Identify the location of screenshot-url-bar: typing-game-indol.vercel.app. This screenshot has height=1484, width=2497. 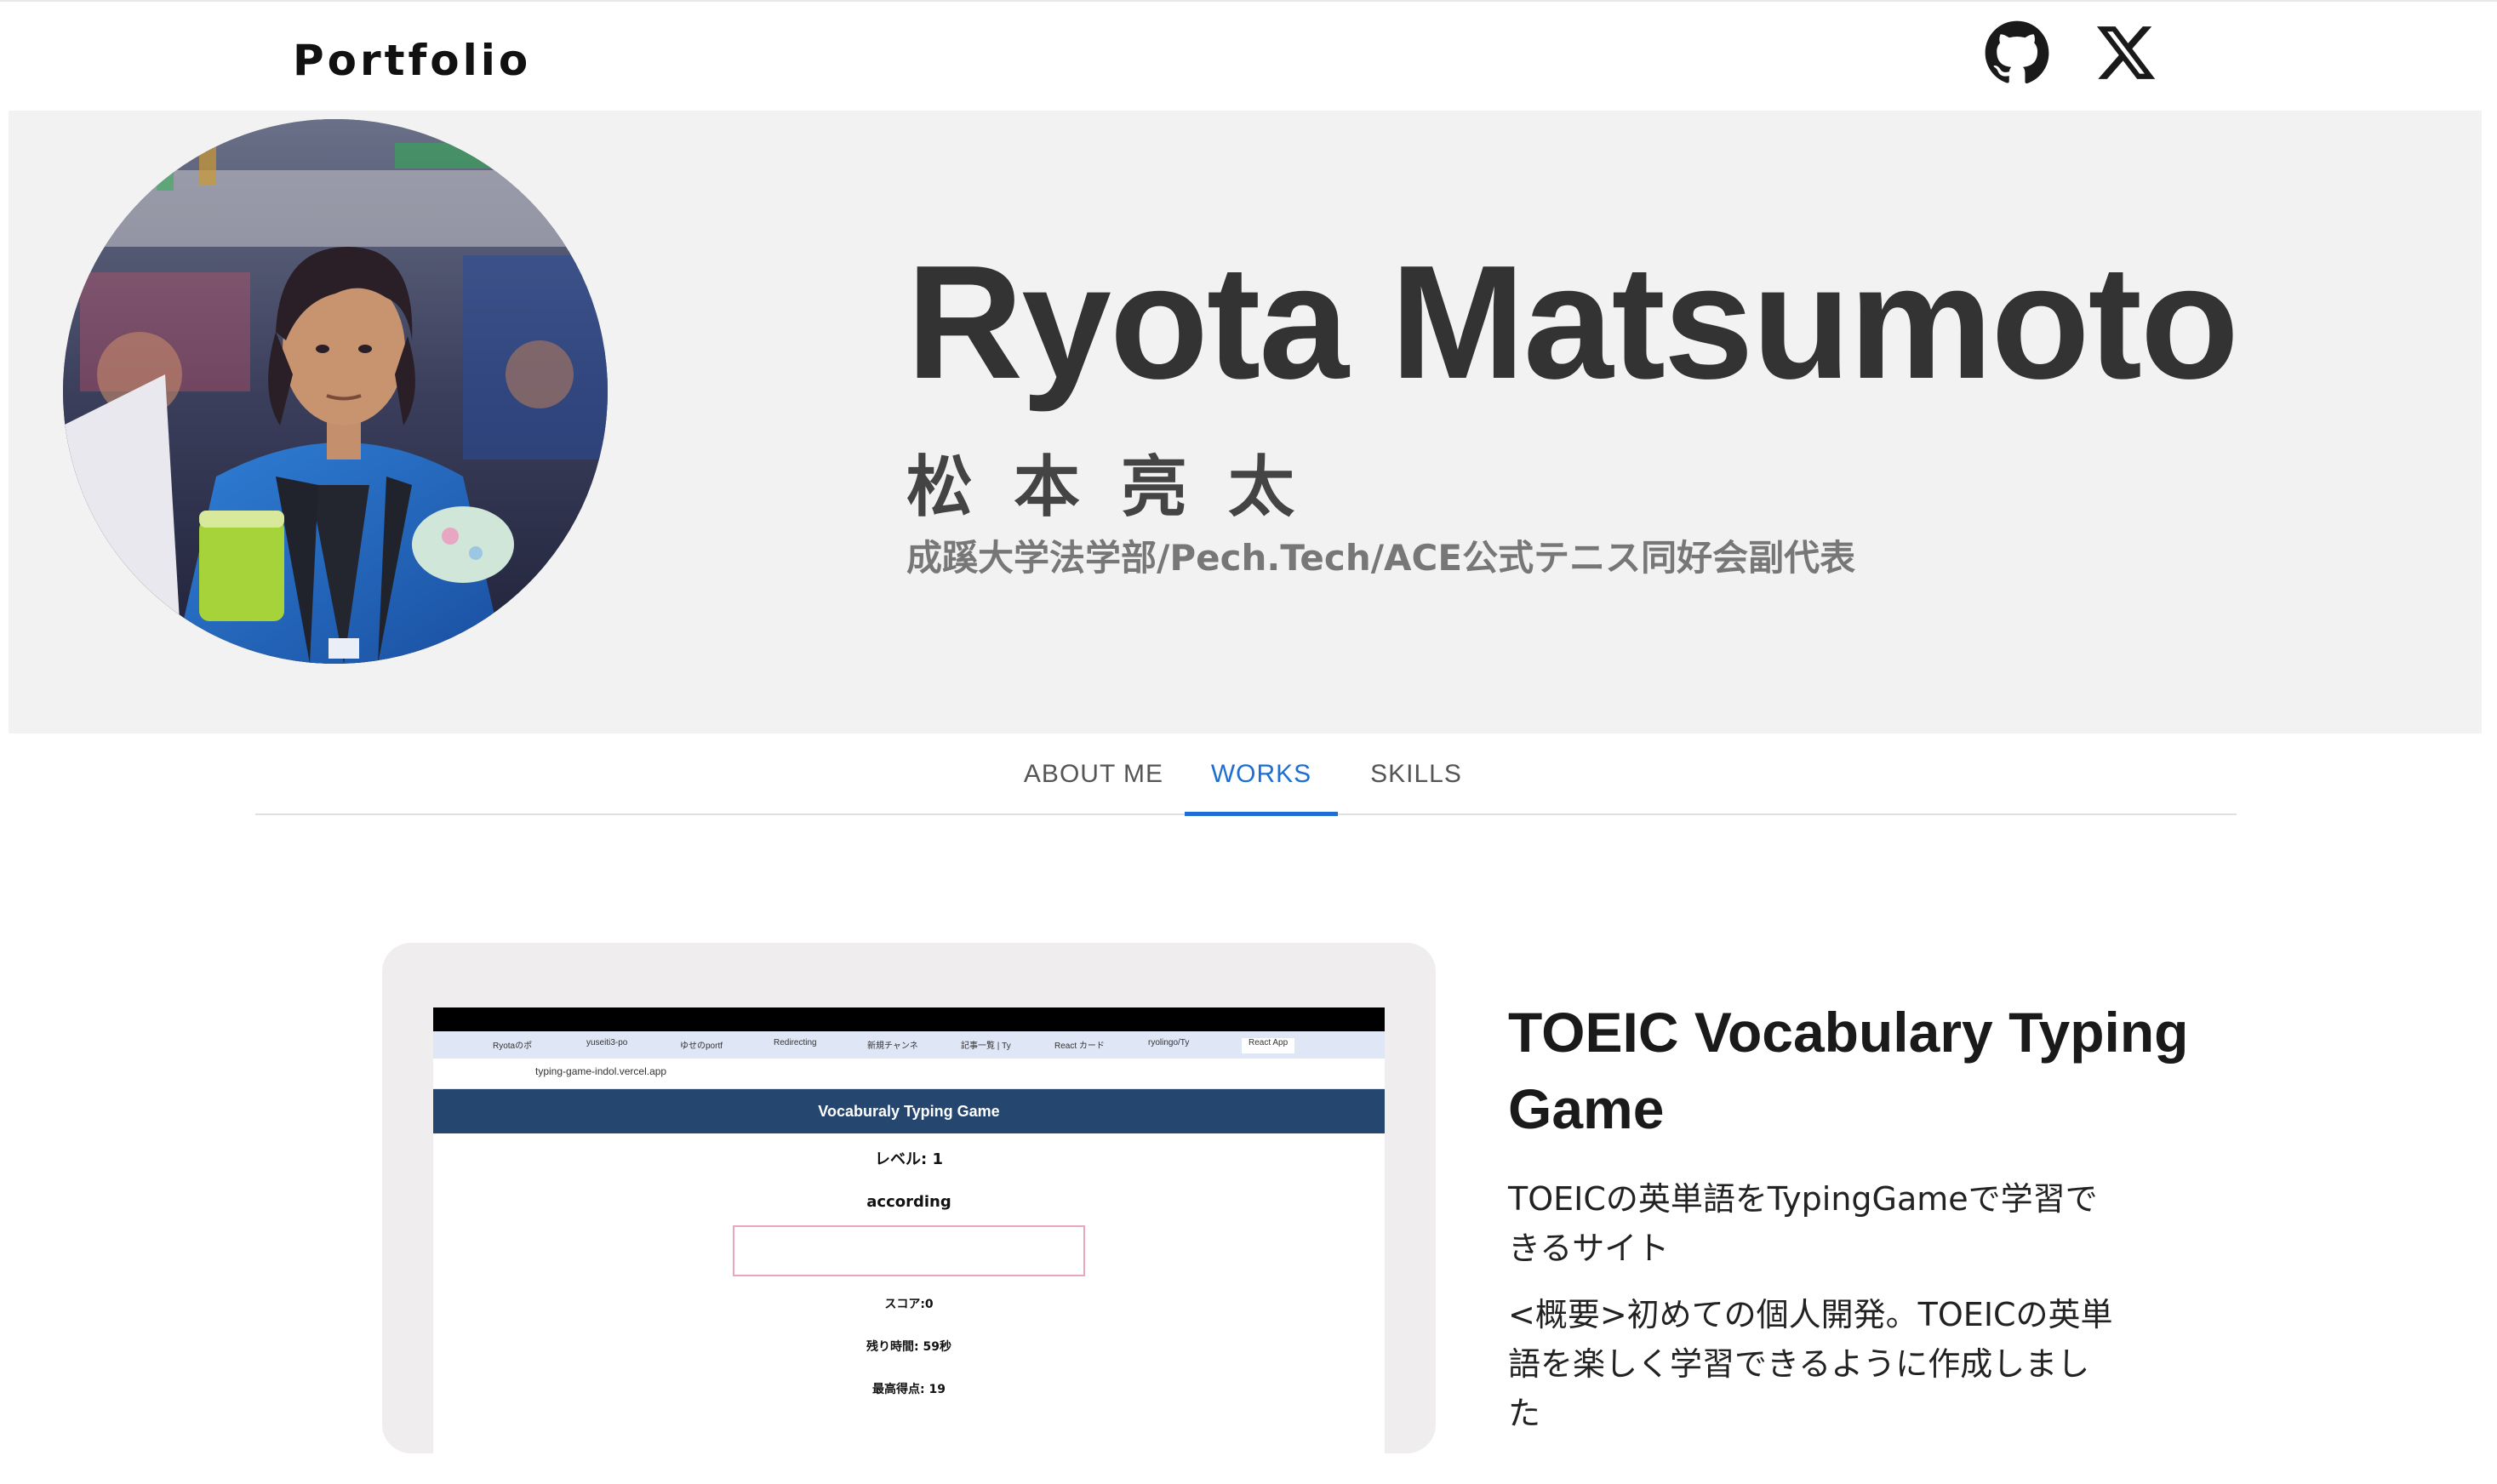
(909, 1074).